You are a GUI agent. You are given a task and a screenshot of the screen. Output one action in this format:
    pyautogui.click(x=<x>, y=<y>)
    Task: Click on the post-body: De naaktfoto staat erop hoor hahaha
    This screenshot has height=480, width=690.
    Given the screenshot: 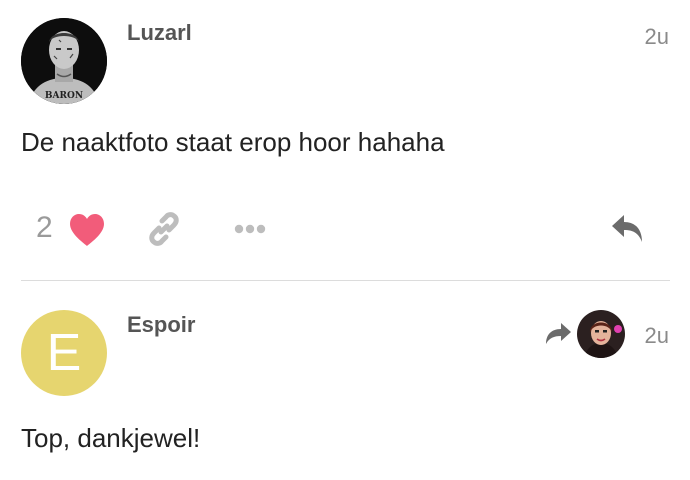 What is the action you would take?
    pyautogui.click(x=233, y=142)
    